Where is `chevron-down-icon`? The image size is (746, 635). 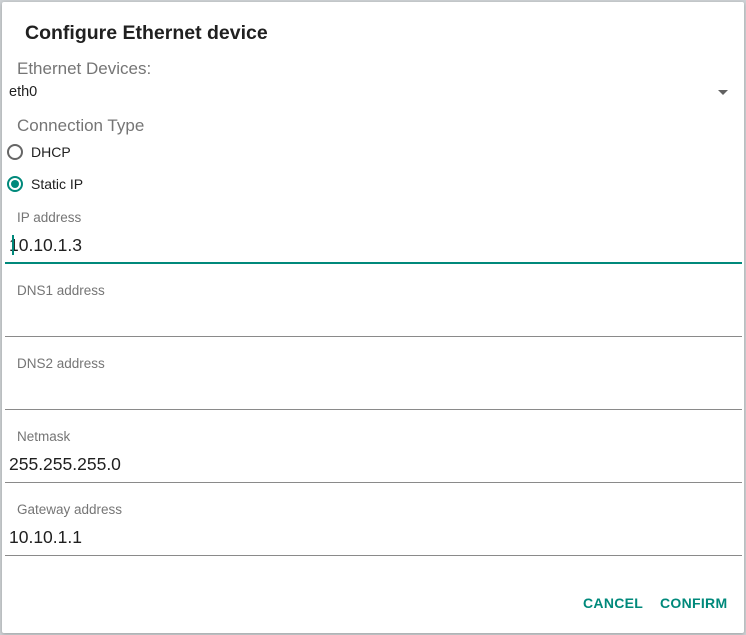
chevron-down-icon is located at coordinates (723, 92).